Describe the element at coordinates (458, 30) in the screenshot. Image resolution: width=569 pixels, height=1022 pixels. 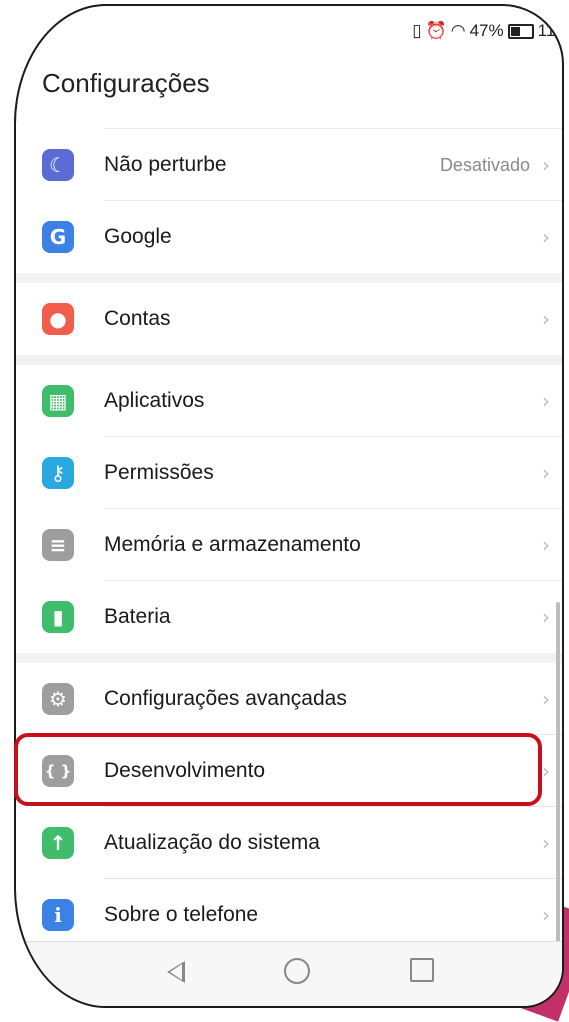
I see `wifi-icon: ◠` at that location.